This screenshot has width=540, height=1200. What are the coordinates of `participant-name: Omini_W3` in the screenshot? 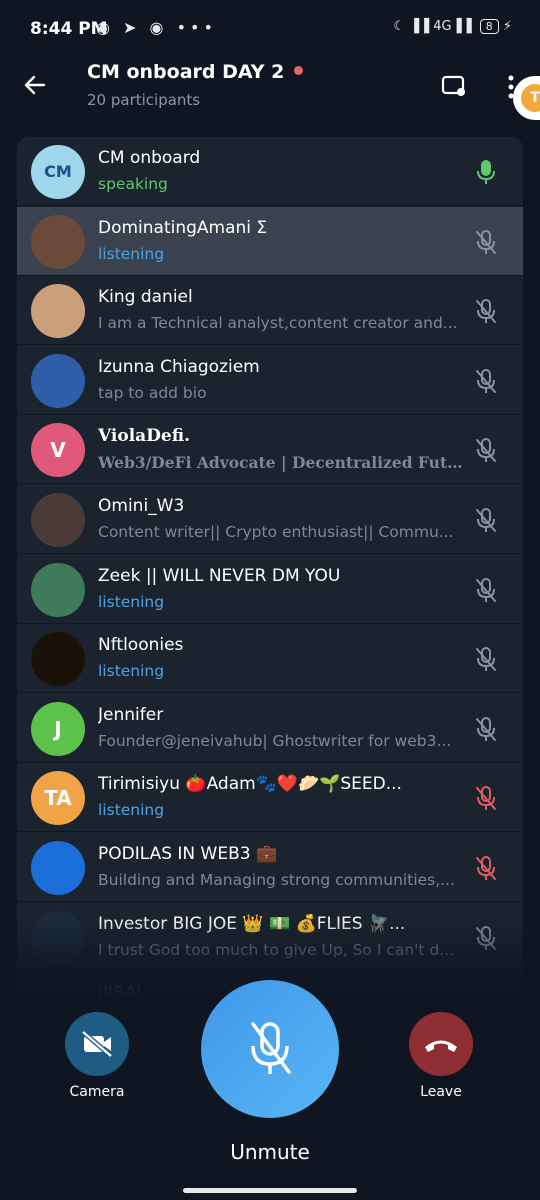 It's located at (141, 506).